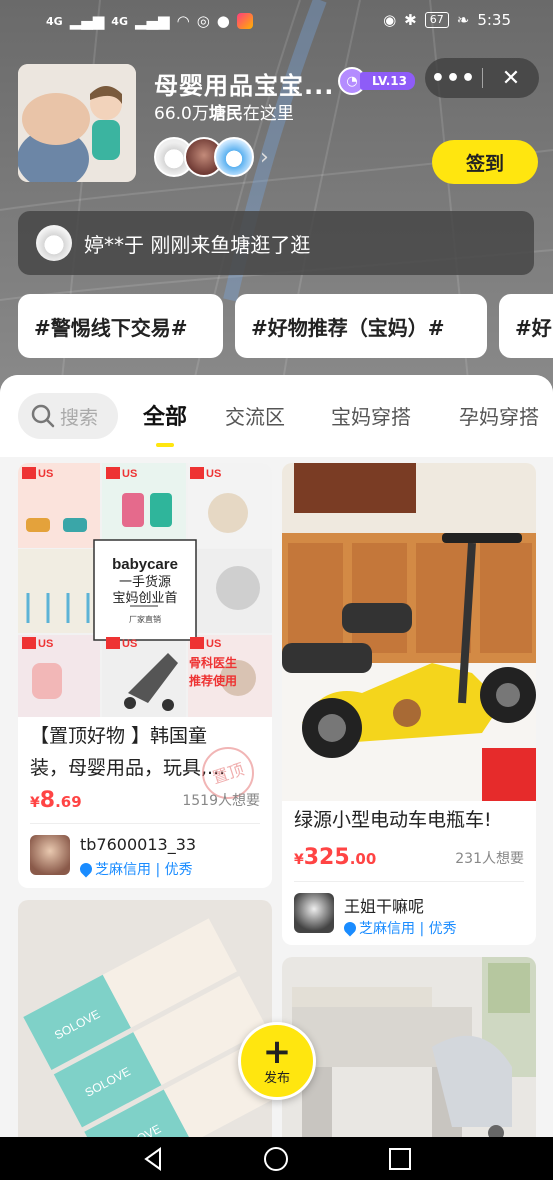 The image size is (553, 1180). Describe the element at coordinates (453, 78) in the screenshot. I see `more-dots-icon: •••` at that location.